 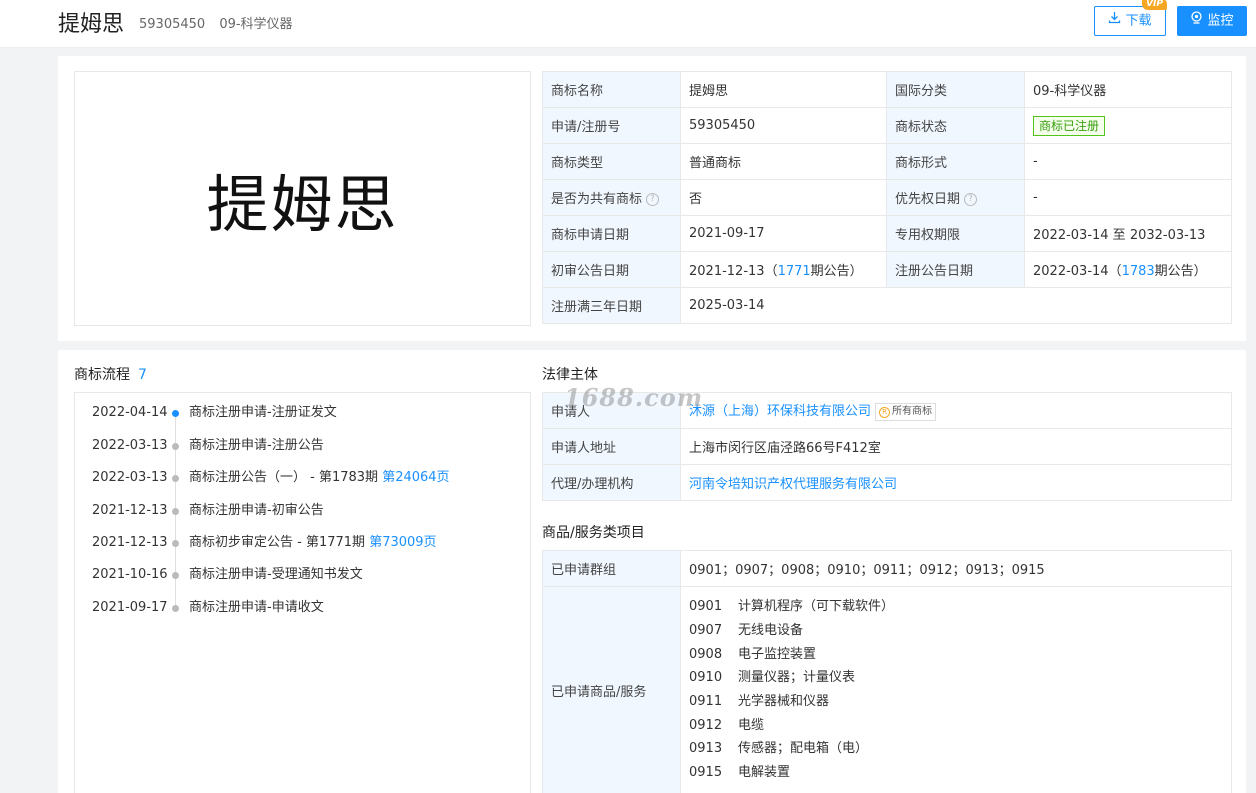 I want to click on goods-code: 0901, so click(x=706, y=607).